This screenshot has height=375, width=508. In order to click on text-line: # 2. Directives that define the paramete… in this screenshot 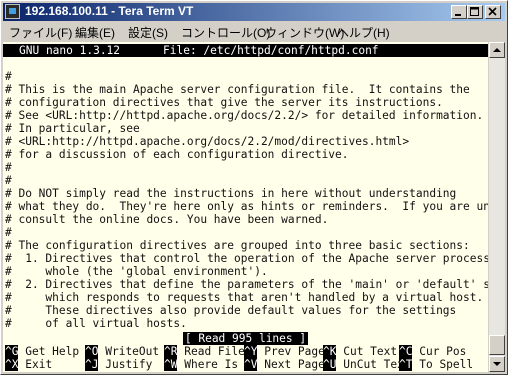, I will do `click(246, 284)`.